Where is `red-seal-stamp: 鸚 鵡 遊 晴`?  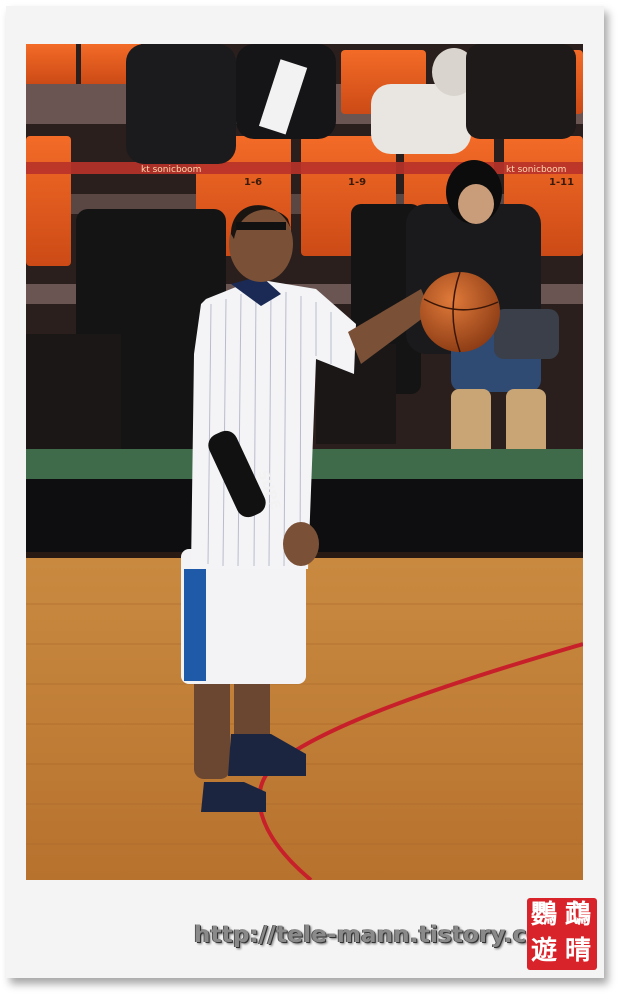 red-seal-stamp: 鸚 鵡 遊 晴 is located at coordinates (562, 934).